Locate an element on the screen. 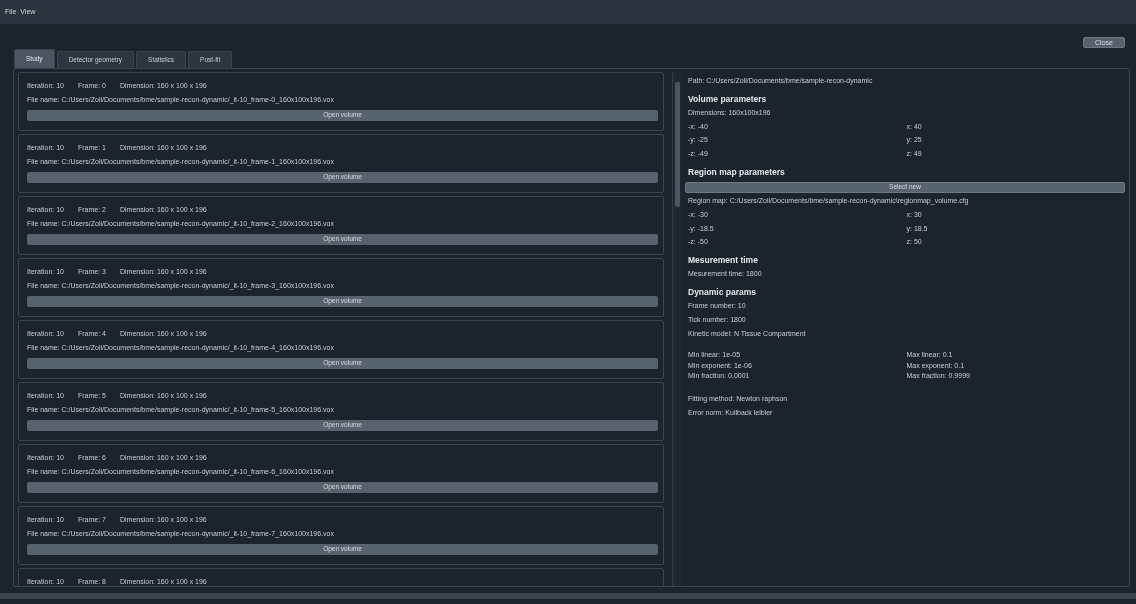  section-heading: Volume parameters is located at coordinates (727, 98).